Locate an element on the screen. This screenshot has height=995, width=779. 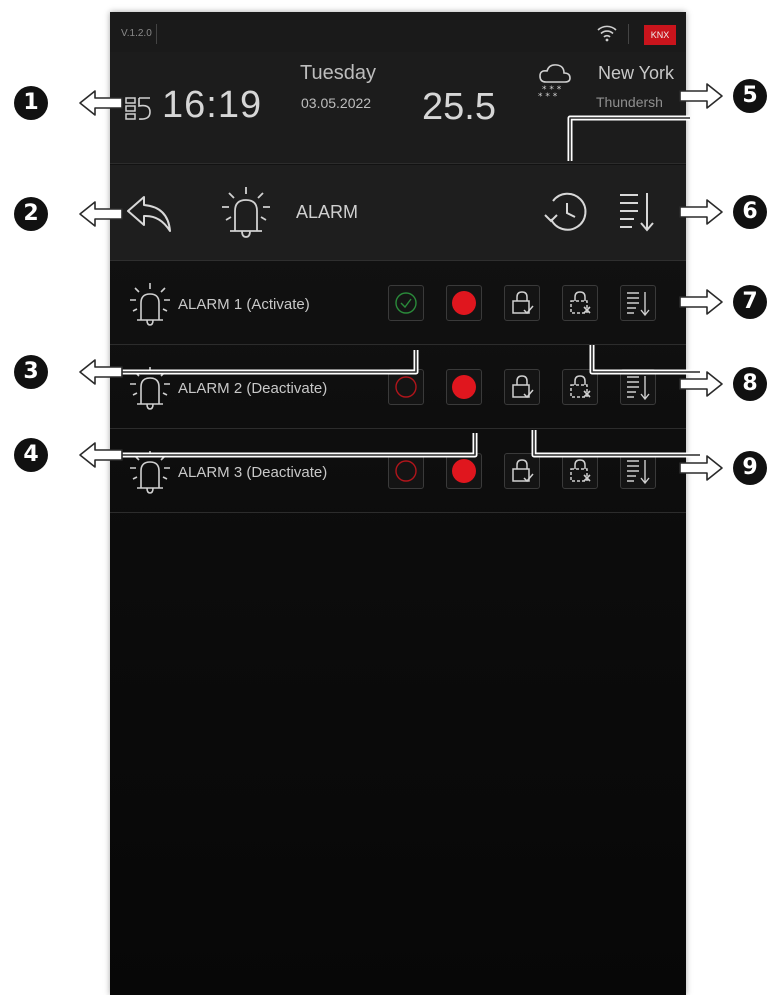
weather-condition: Thundersh is located at coordinates (629, 102).